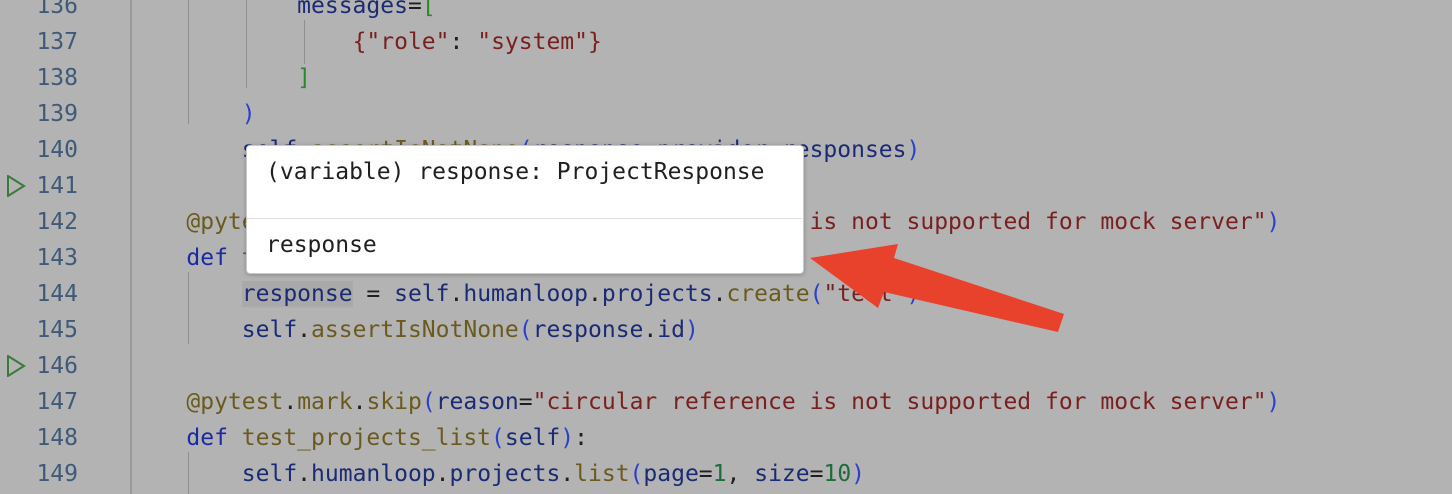 This screenshot has width=1452, height=494. I want to click on code-line: 145 self.assertIsNotNone(response.id), so click(726, 330).